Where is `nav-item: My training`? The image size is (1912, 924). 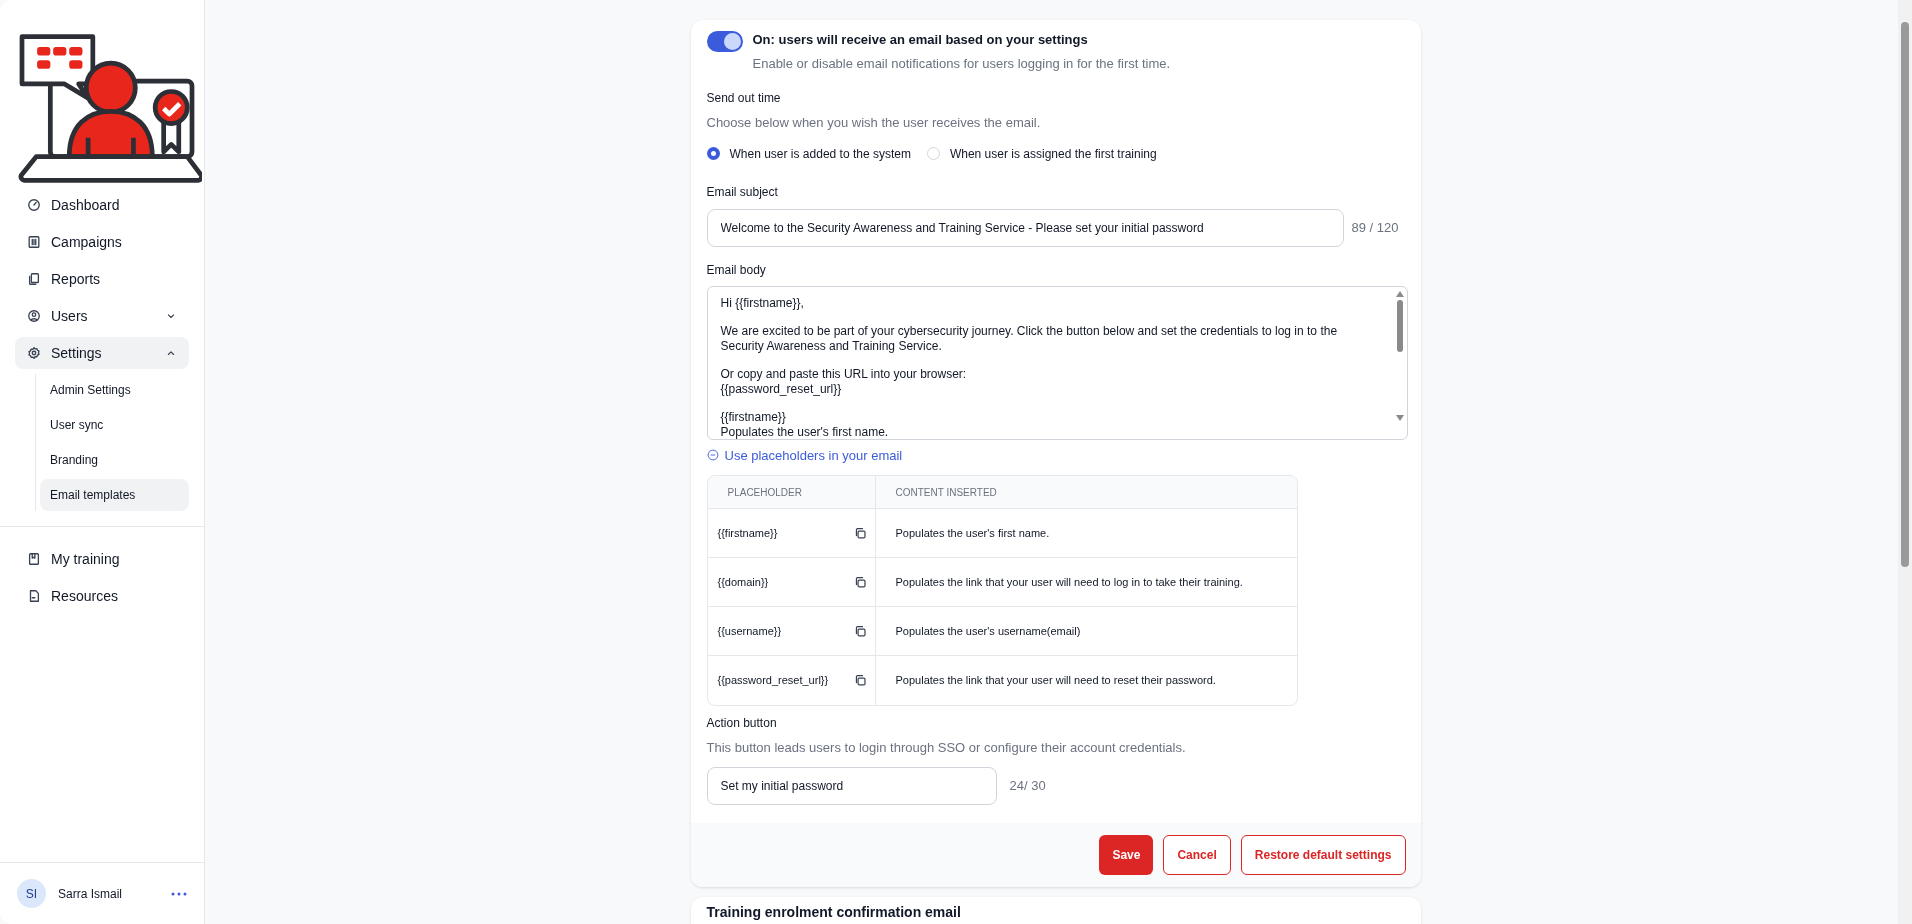
nav-item: My training is located at coordinates (102, 559).